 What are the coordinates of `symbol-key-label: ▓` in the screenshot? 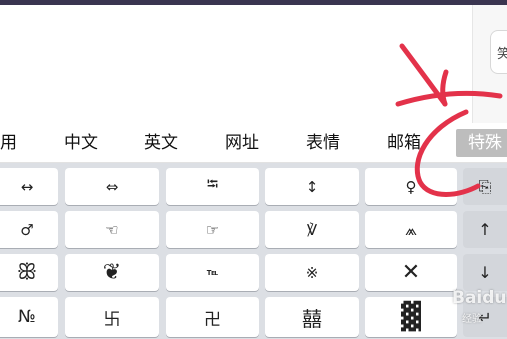 It's located at (411, 317).